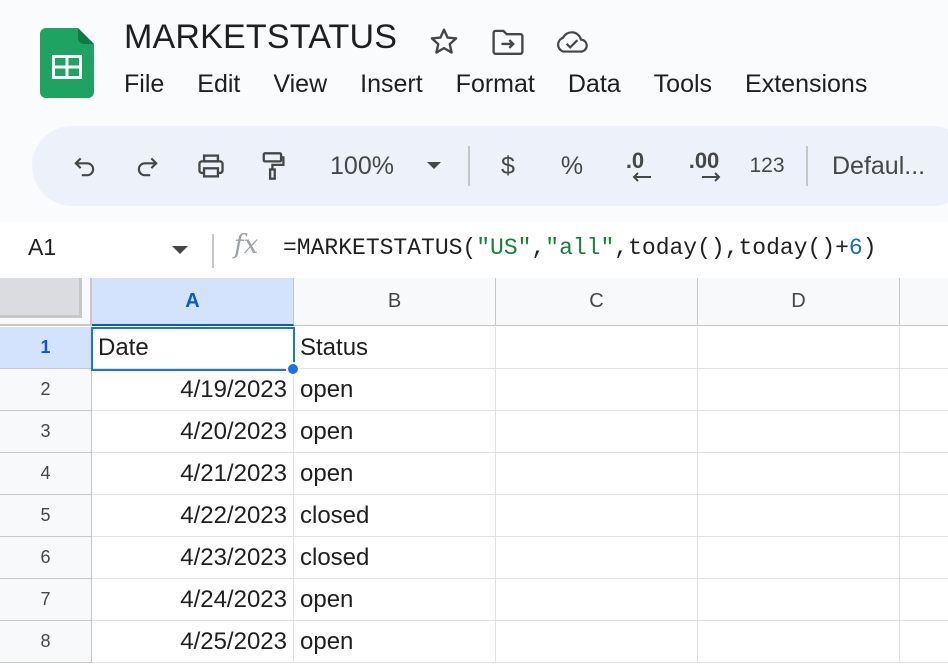  Describe the element at coordinates (193, 302) in the screenshot. I see `column-header-a: A` at that location.